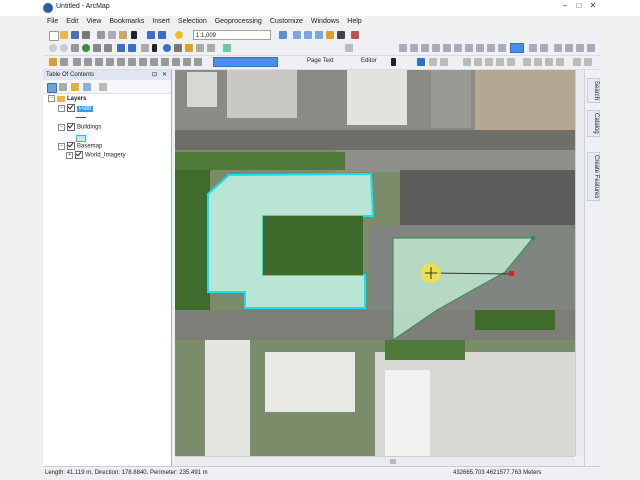  Describe the element at coordinates (112, 35) in the screenshot. I see `copy-icon` at that location.